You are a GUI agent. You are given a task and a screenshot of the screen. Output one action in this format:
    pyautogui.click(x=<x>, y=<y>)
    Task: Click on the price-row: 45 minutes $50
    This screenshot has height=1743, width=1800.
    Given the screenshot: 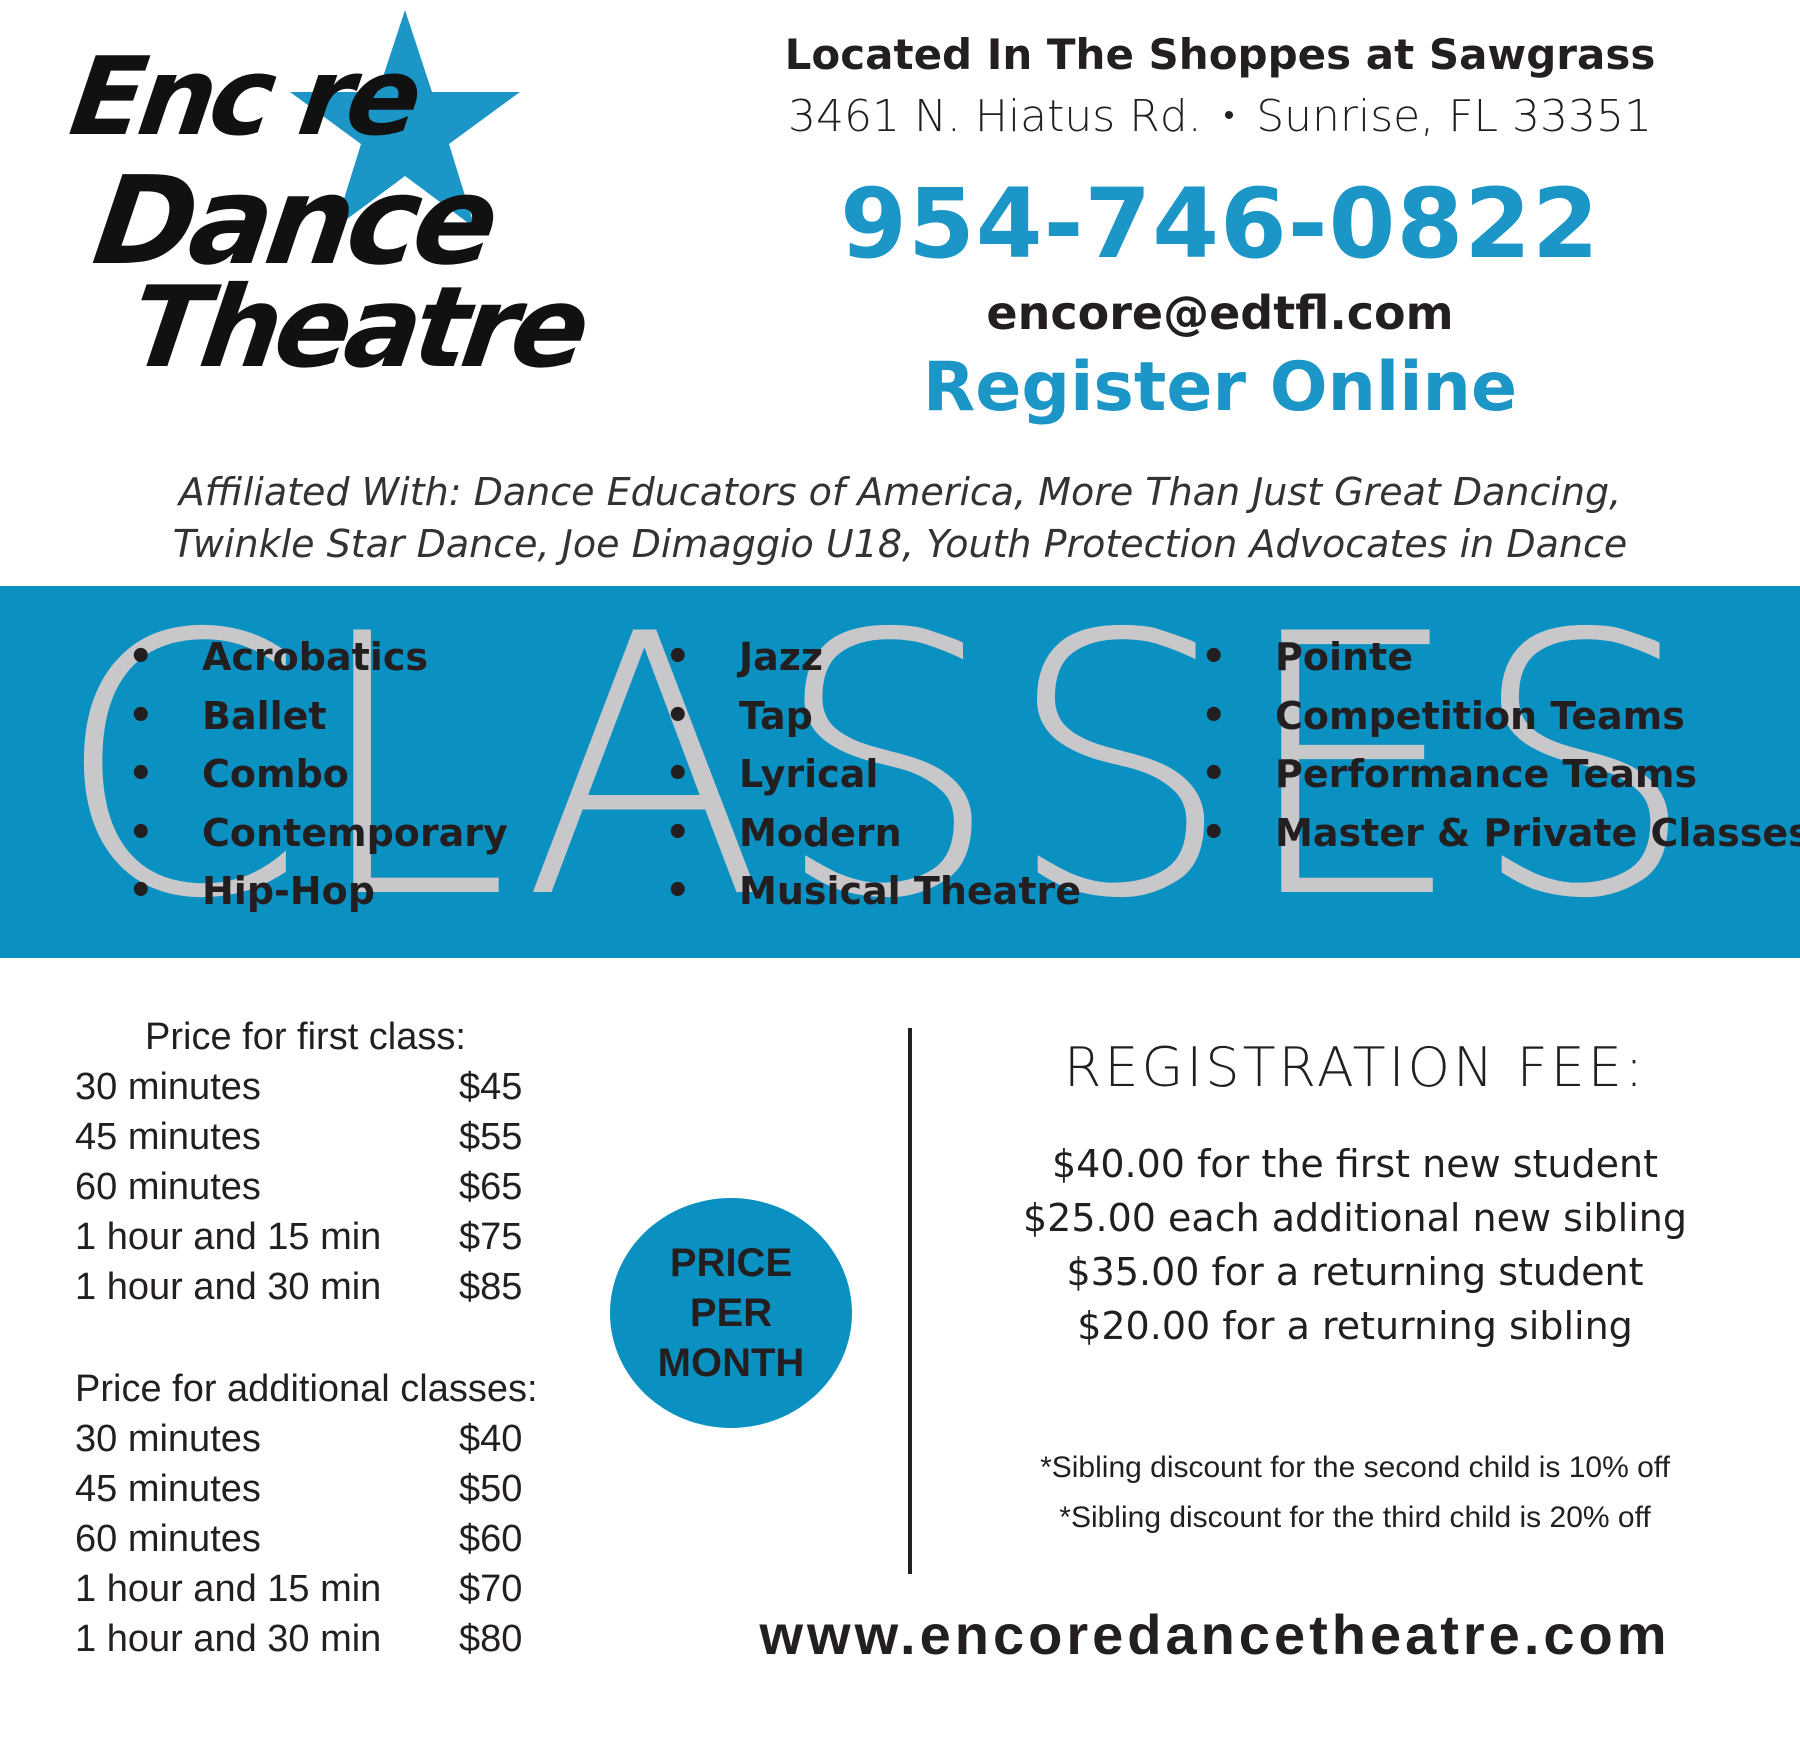 What is the action you would take?
    pyautogui.click(x=305, y=1489)
    